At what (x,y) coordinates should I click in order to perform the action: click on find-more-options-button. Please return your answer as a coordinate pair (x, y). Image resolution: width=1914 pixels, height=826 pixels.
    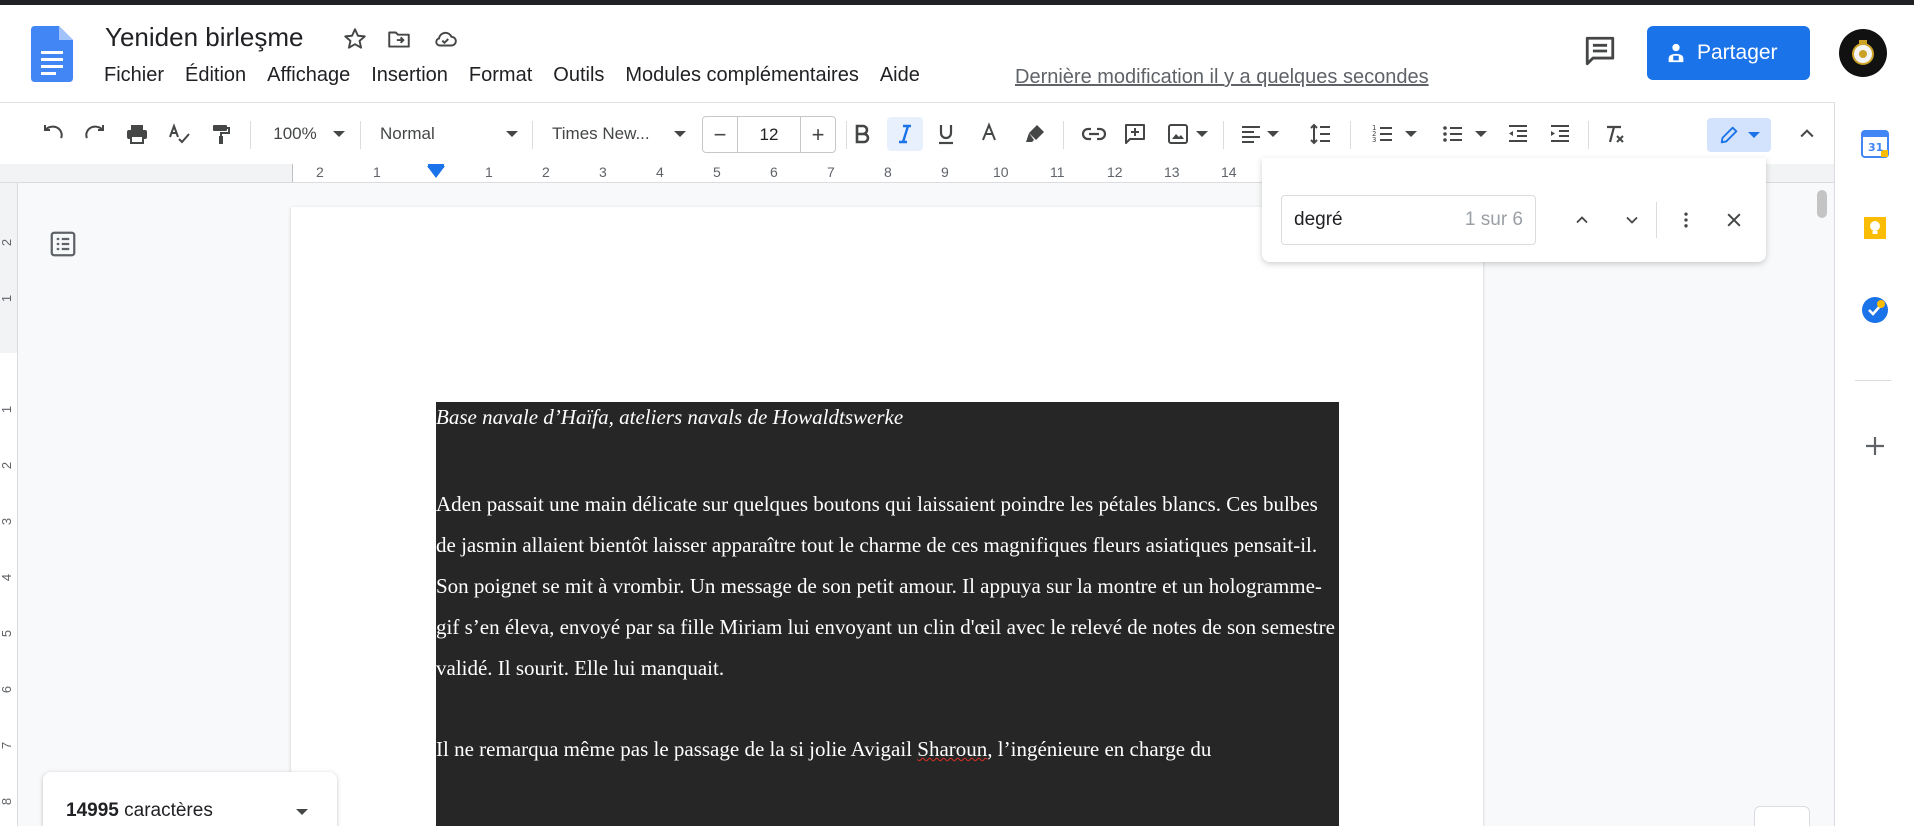
    Looking at the image, I should click on (1686, 220).